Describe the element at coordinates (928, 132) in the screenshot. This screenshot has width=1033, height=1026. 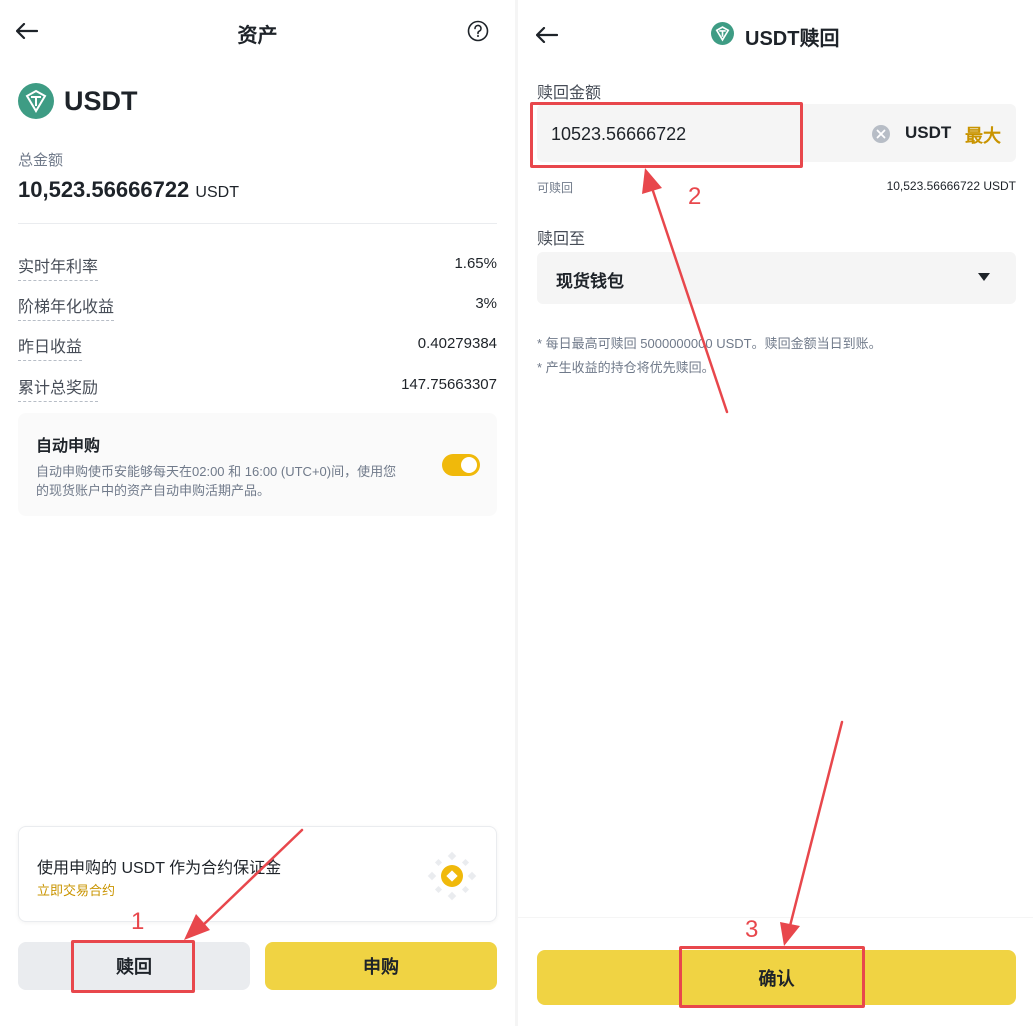
I see `amount-unit: USDT` at that location.